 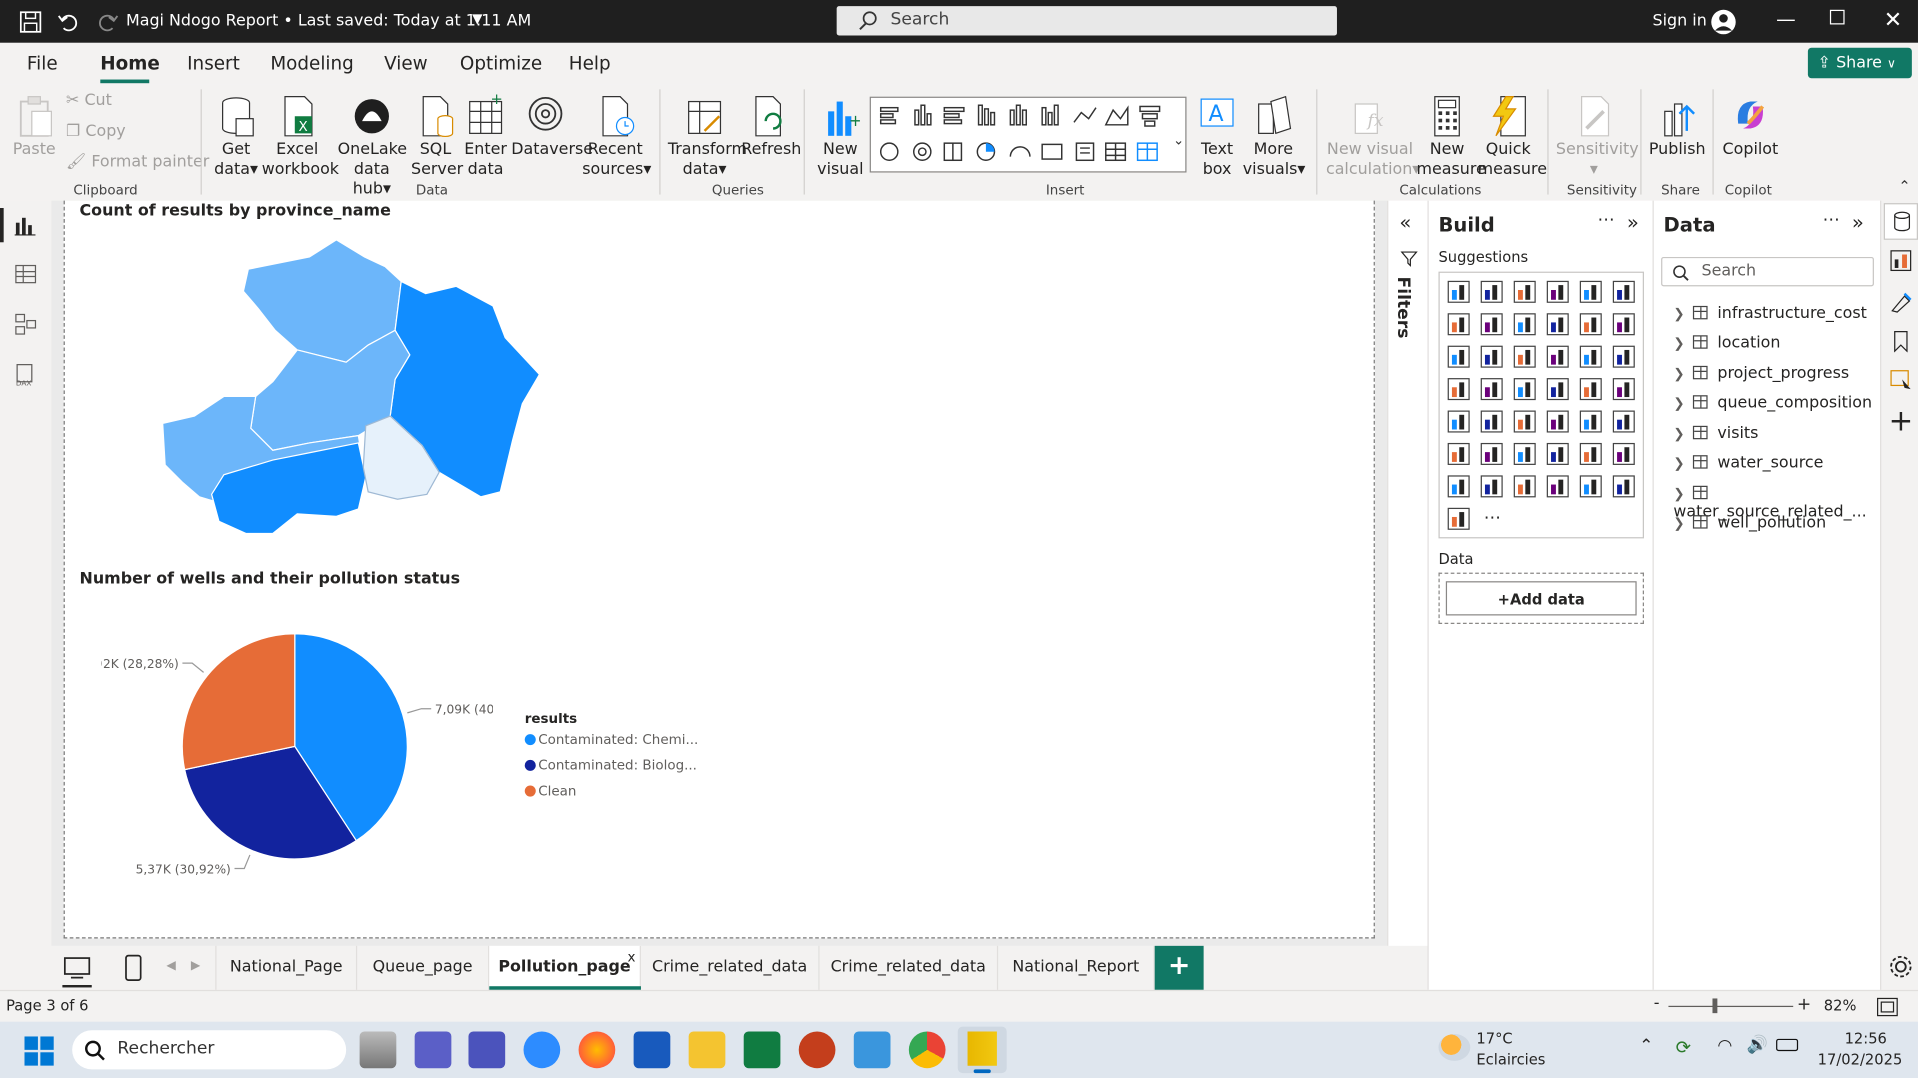 I want to click on more-visuals-button: More visuals▾, so click(x=1274, y=137).